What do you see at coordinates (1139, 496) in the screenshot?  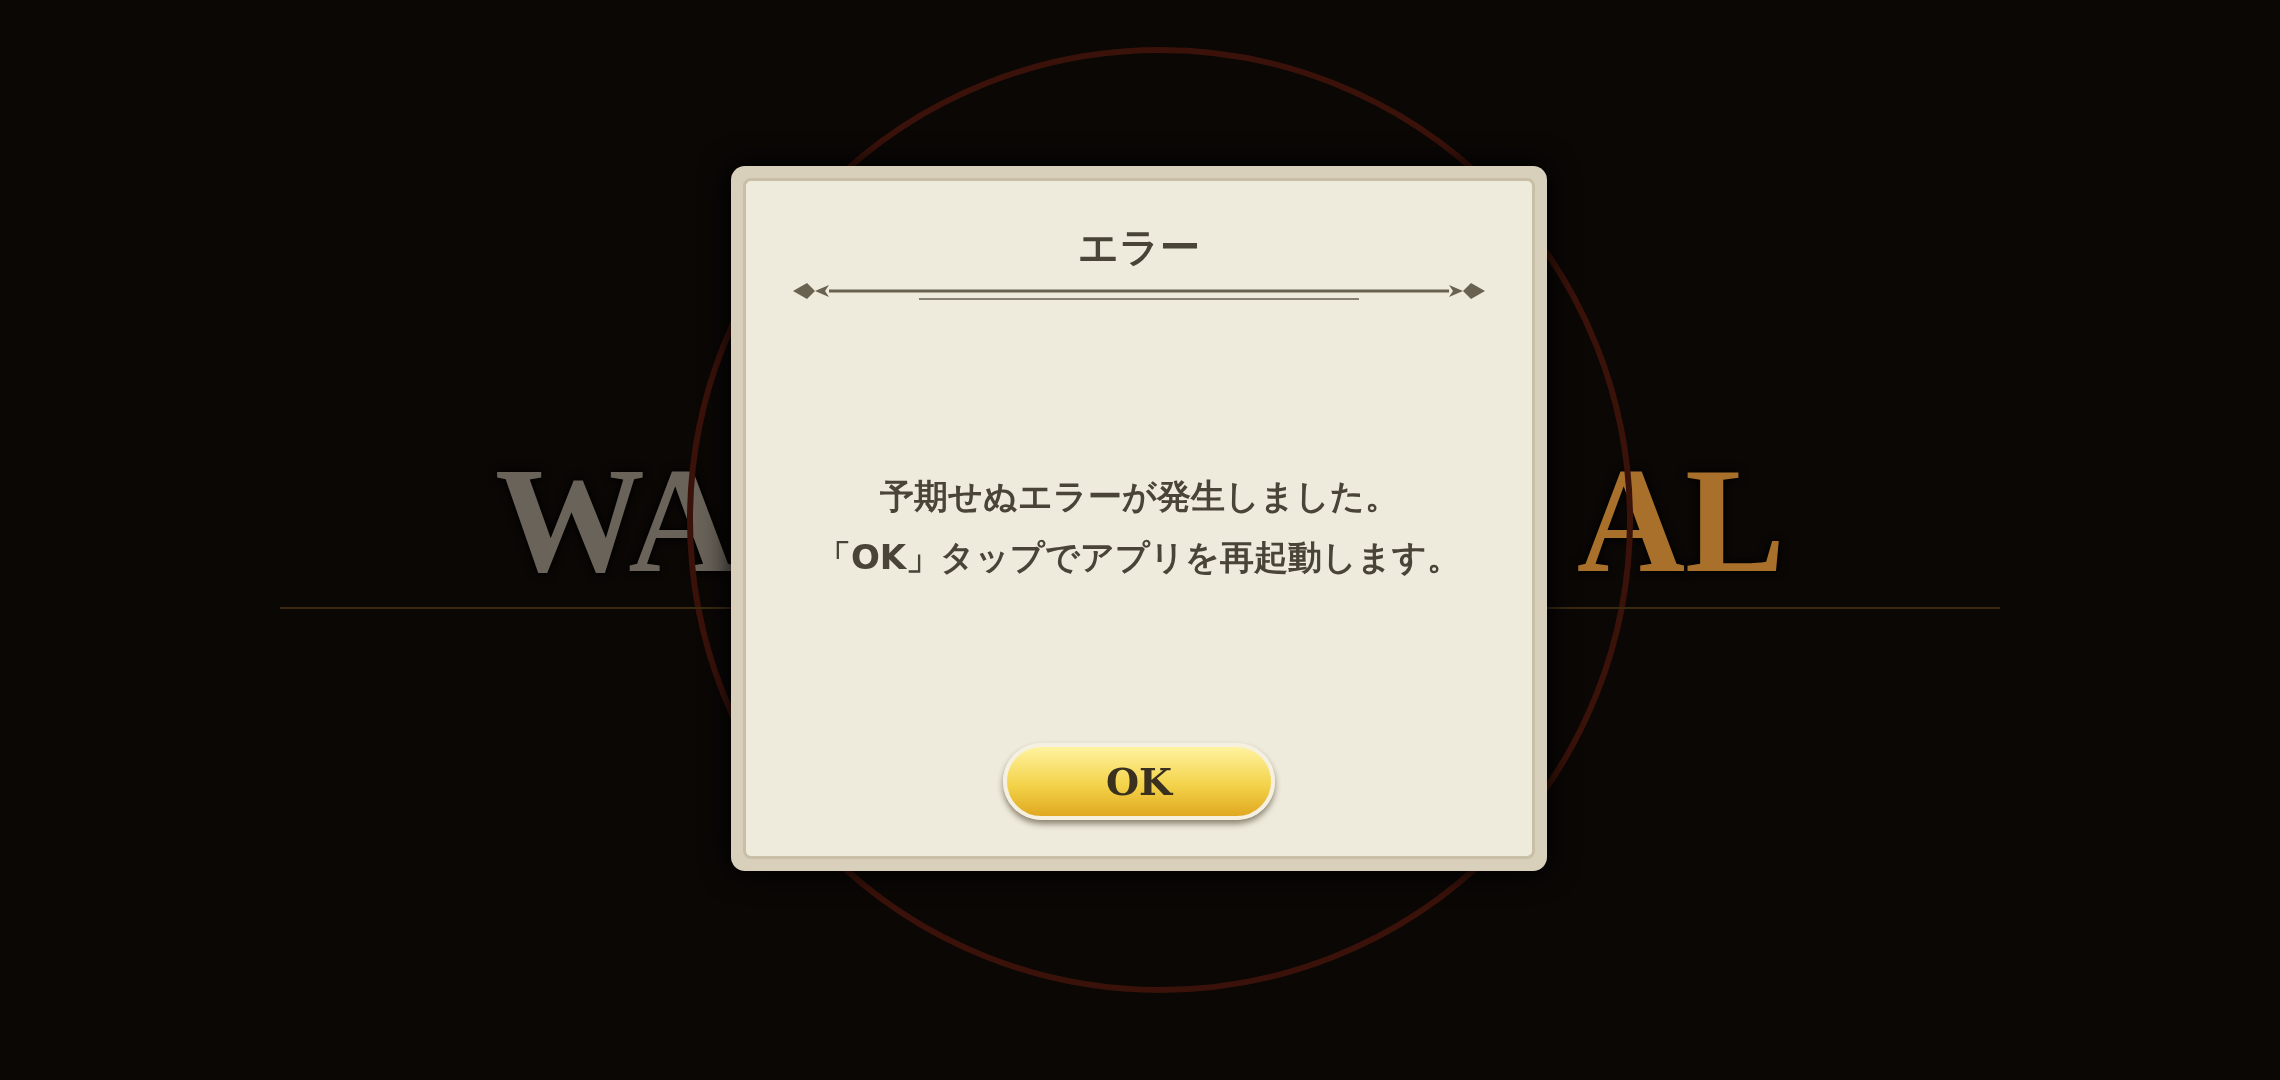 I see `message-line: 予期せぬエラーが発生しました。` at bounding box center [1139, 496].